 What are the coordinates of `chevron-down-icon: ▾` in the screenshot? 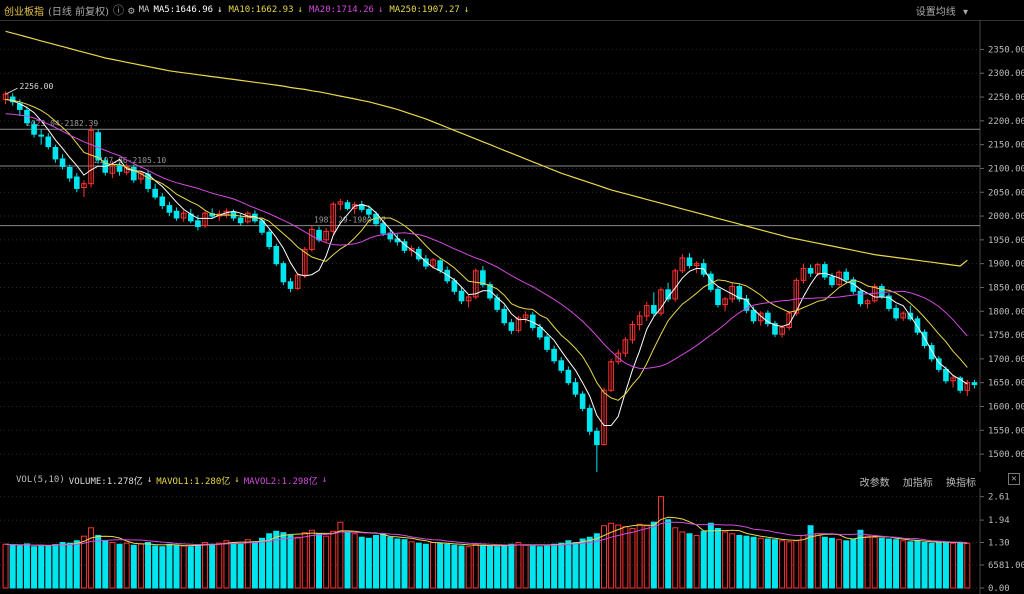 It's located at (965, 12).